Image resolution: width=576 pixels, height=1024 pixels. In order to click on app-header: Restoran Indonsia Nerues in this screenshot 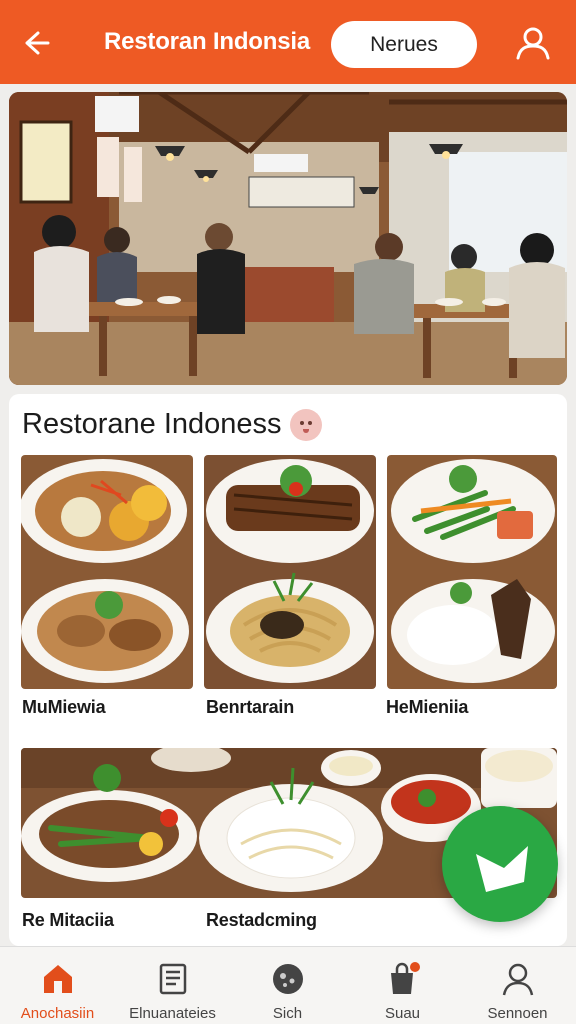, I will do `click(288, 42)`.